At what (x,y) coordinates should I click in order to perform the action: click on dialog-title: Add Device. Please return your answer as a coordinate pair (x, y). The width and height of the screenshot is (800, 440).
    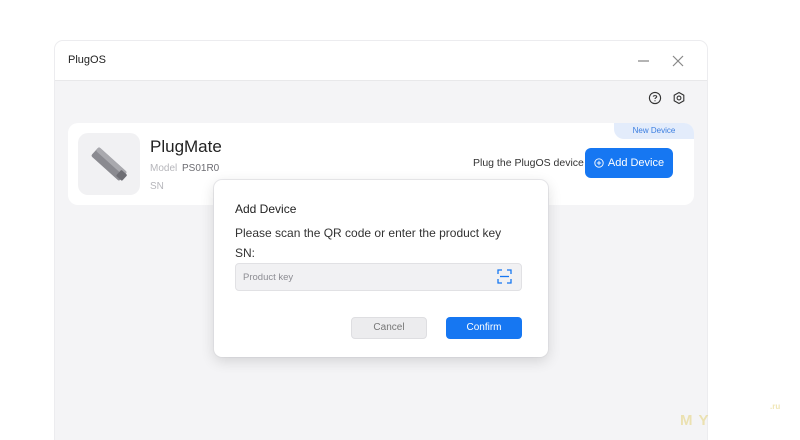
    Looking at the image, I should click on (266, 209).